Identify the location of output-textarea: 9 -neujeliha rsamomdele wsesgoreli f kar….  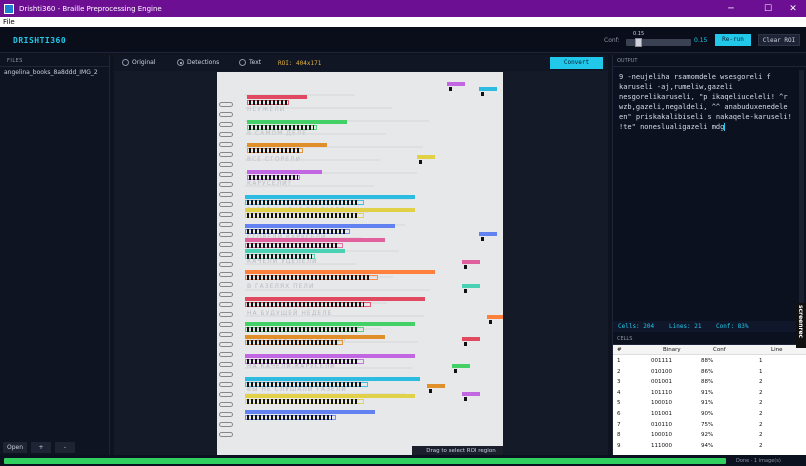
(707, 102).